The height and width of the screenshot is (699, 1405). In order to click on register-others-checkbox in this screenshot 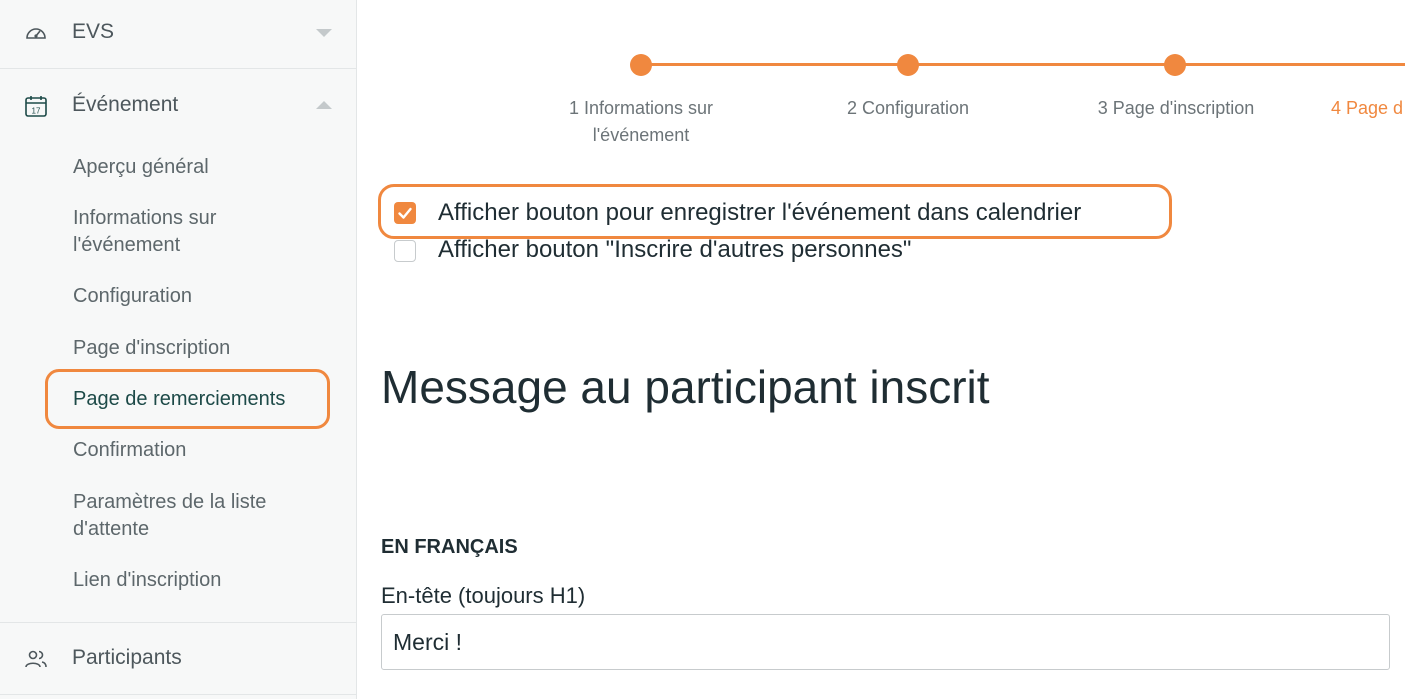, I will do `click(405, 251)`.